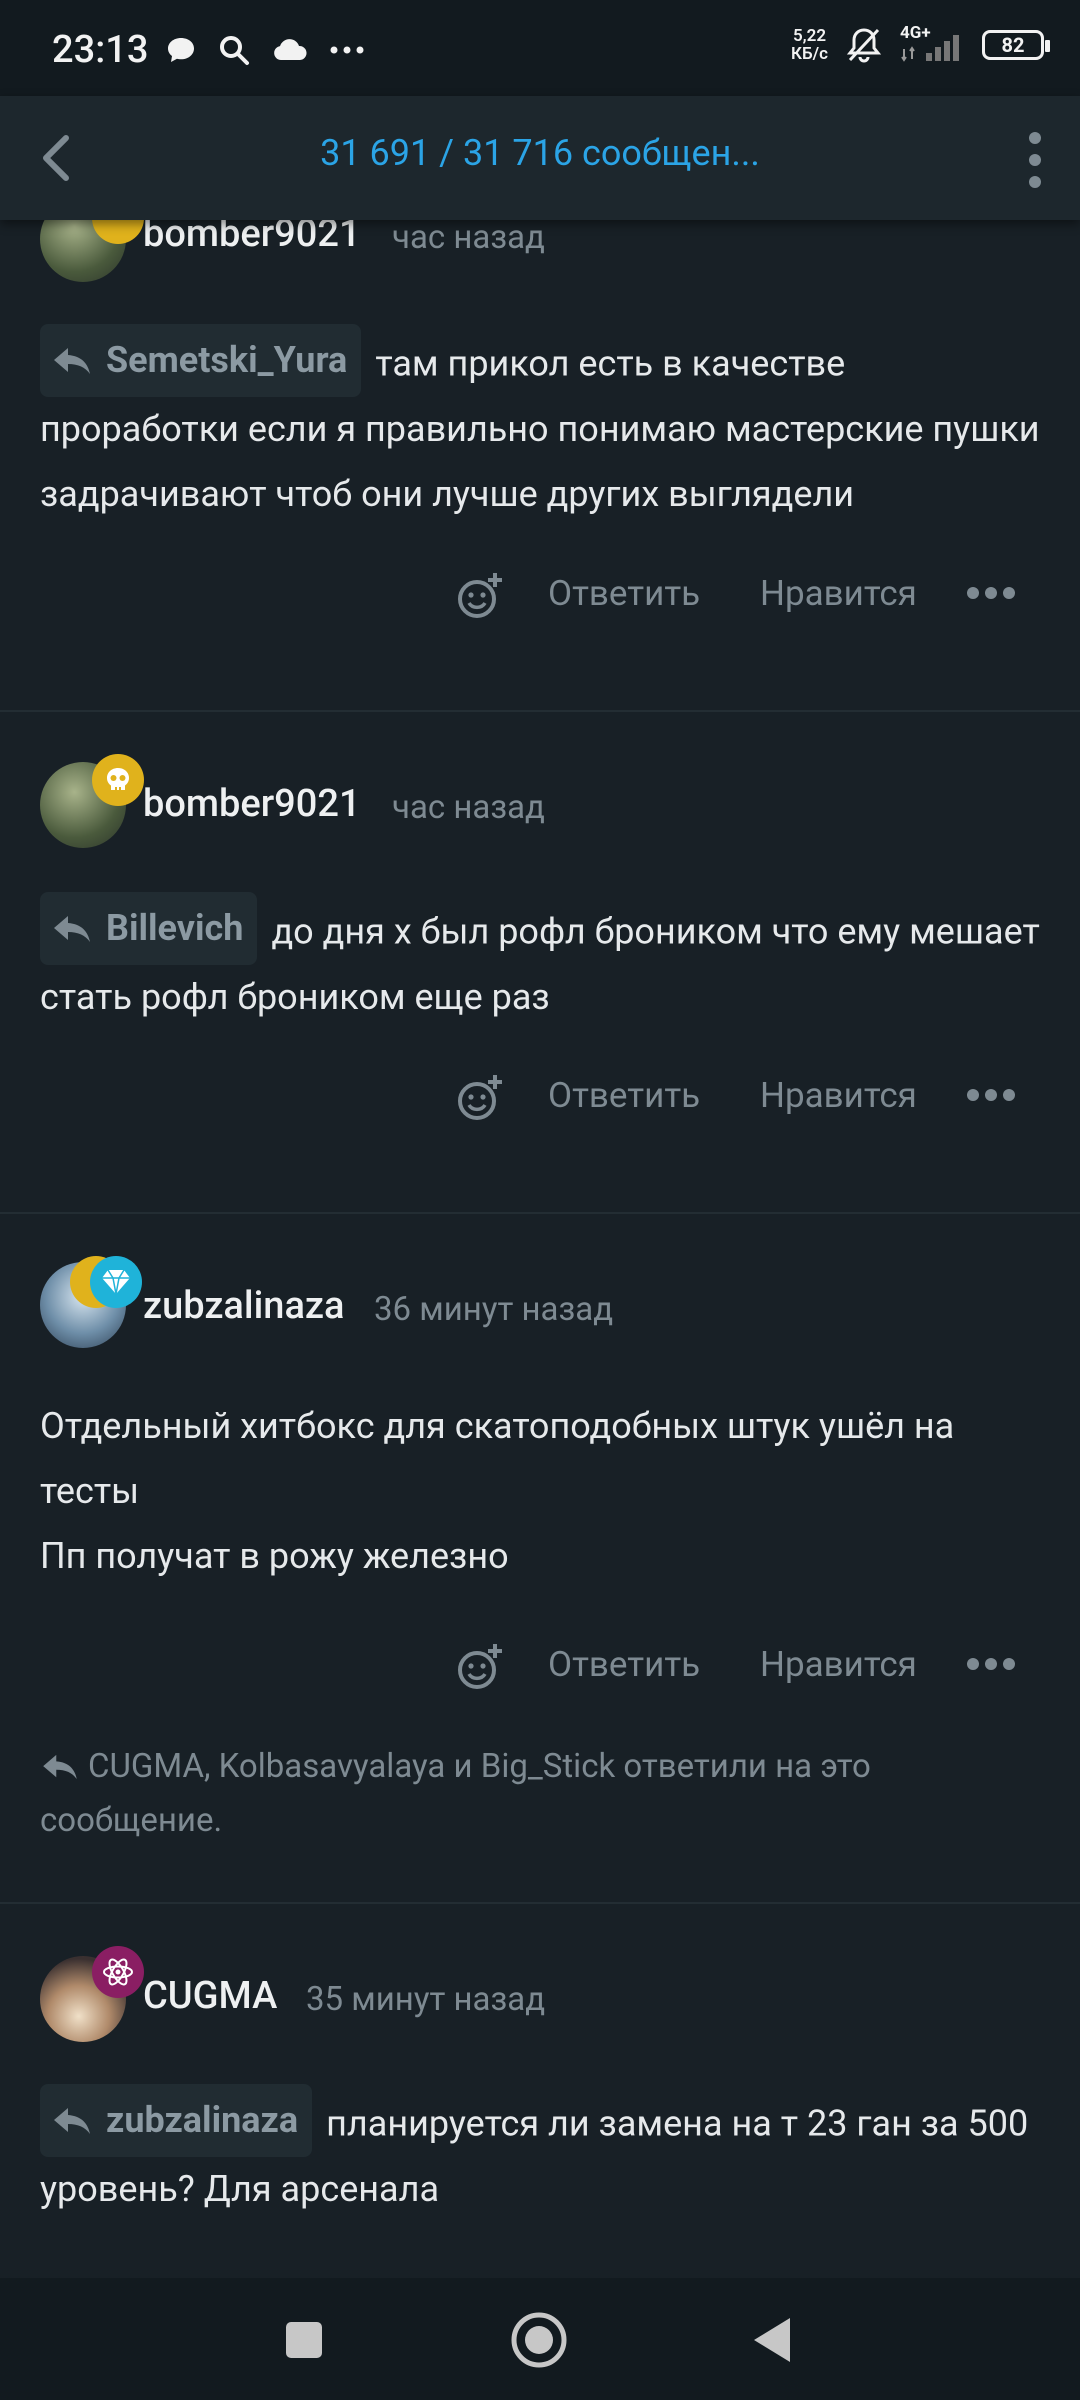 The image size is (1080, 2400). Describe the element at coordinates (202, 2120) in the screenshot. I see `reply-to-username: zubzalinaza` at that location.